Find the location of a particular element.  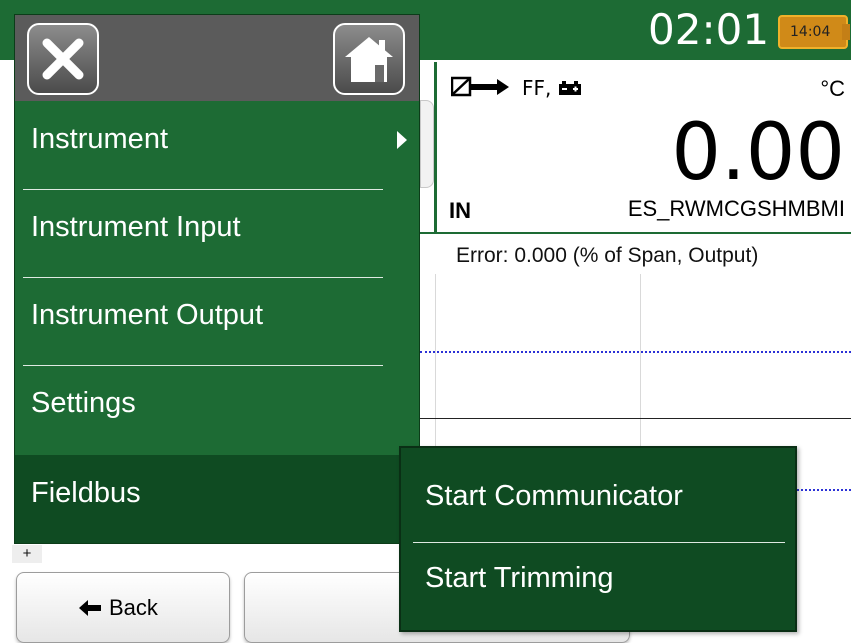

direction-label: IN is located at coordinates (460, 210).